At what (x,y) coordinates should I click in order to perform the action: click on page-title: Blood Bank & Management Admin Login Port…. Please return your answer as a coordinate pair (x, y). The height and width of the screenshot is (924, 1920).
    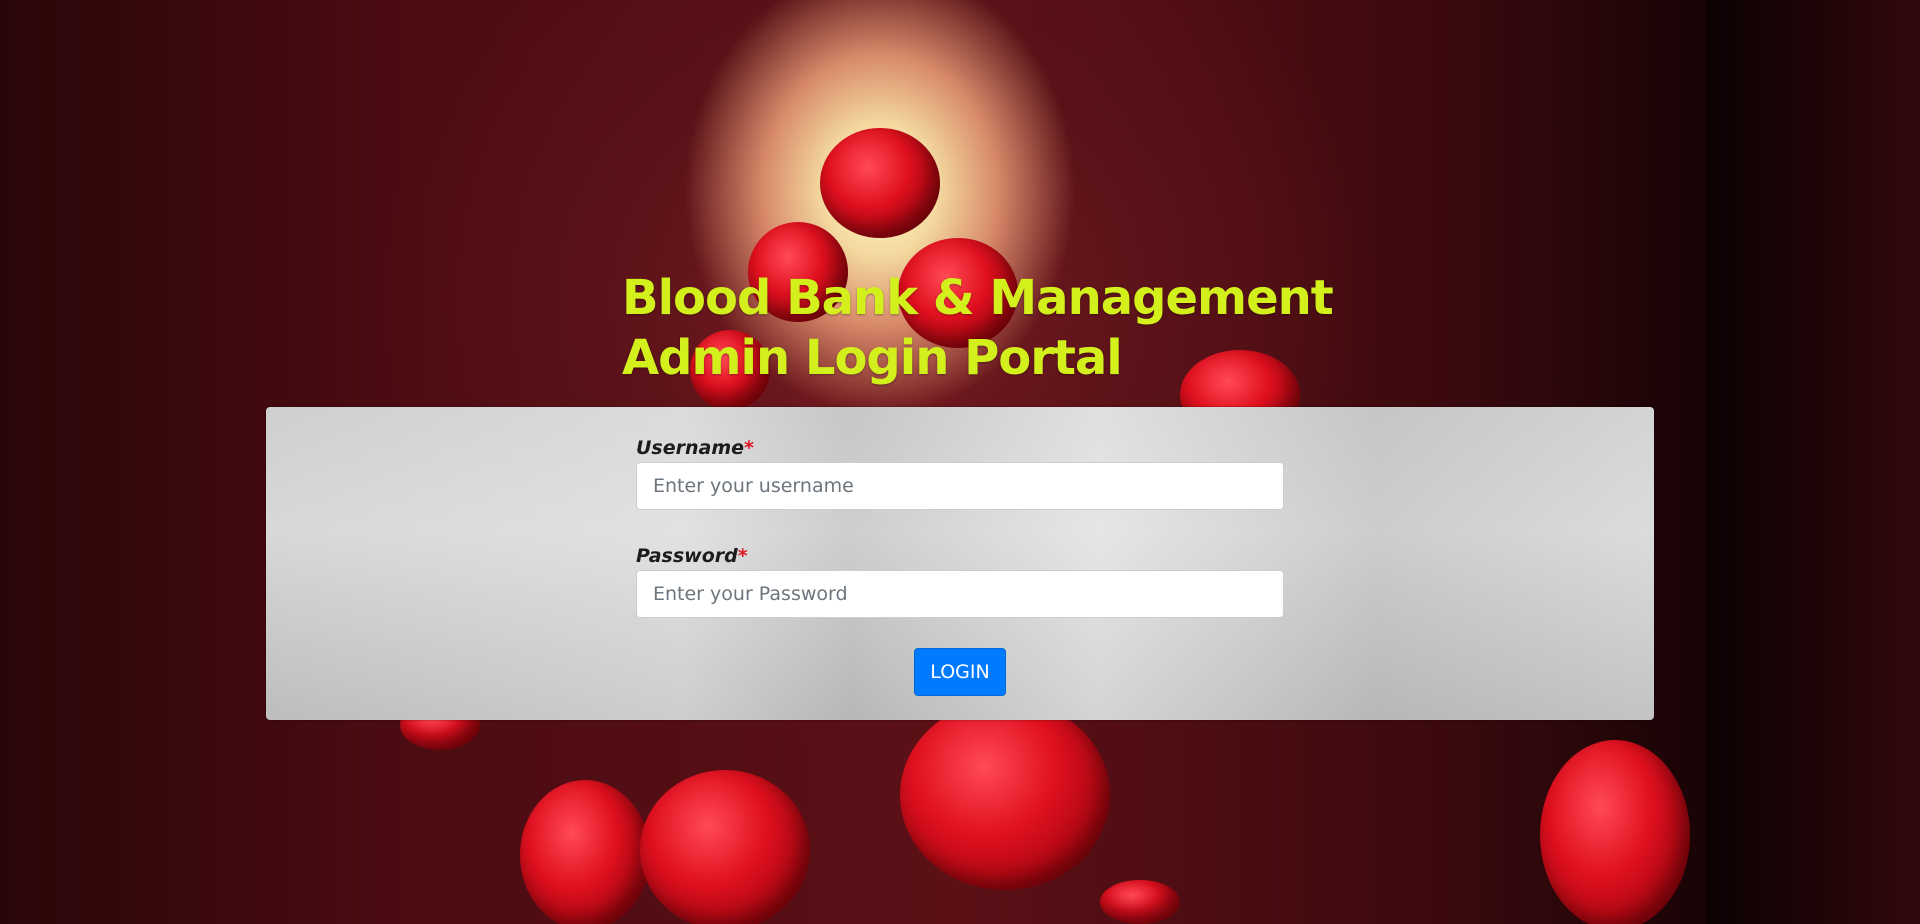
    Looking at the image, I should click on (978, 328).